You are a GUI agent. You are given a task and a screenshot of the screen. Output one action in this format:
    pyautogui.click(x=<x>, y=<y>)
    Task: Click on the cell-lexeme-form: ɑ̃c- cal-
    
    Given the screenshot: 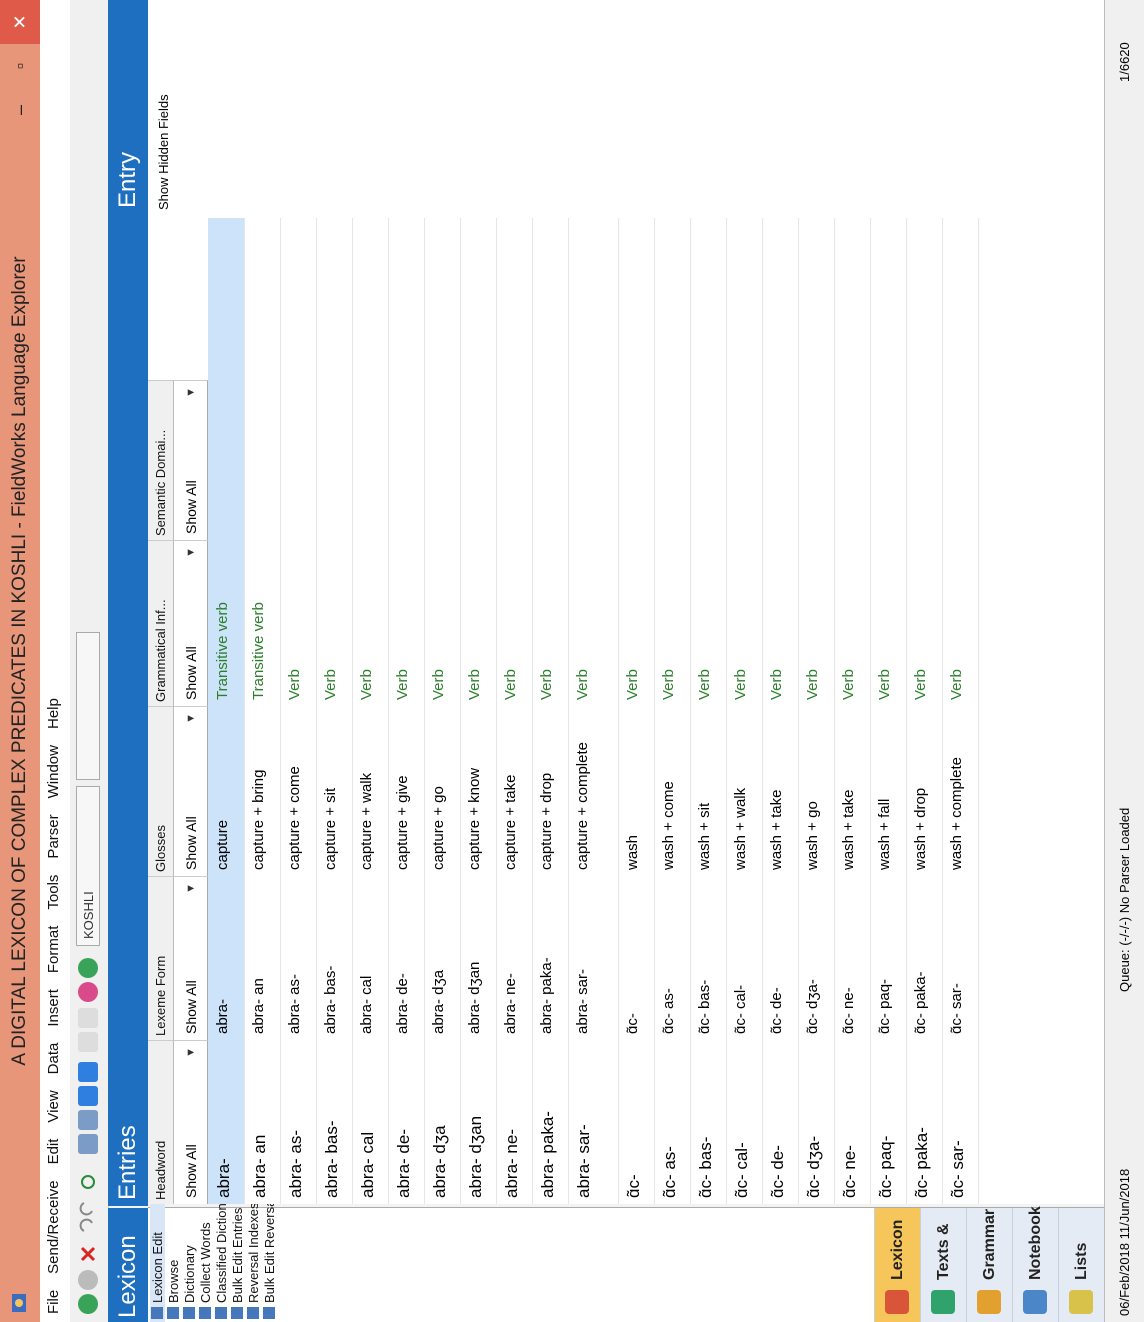 What is the action you would take?
    pyautogui.click(x=744, y=958)
    